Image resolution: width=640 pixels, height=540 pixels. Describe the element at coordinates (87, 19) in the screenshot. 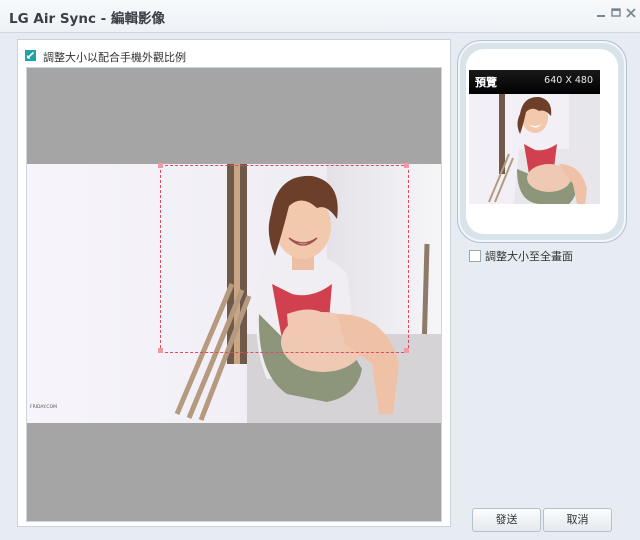

I see `window-title: LG Air Sync - 編輯影像` at that location.